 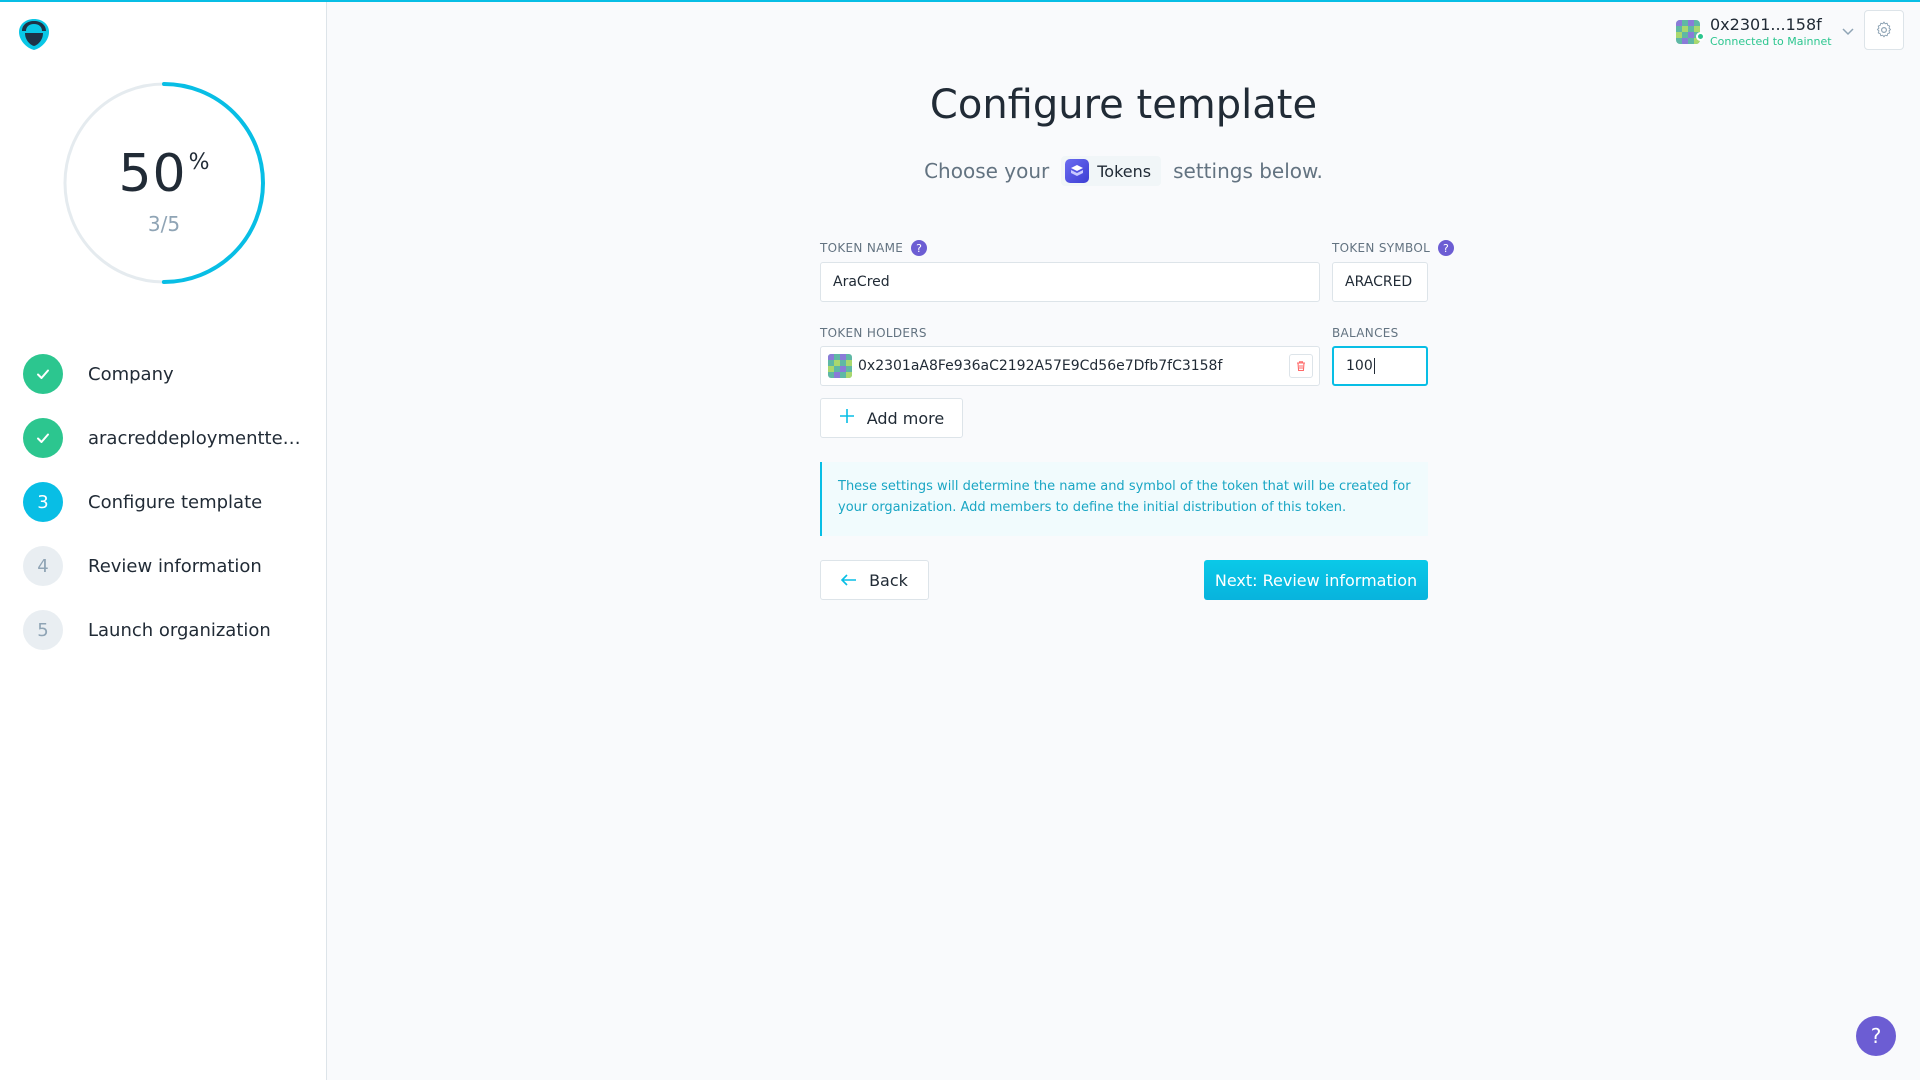 I want to click on remove-holder-button, so click(x=1301, y=366).